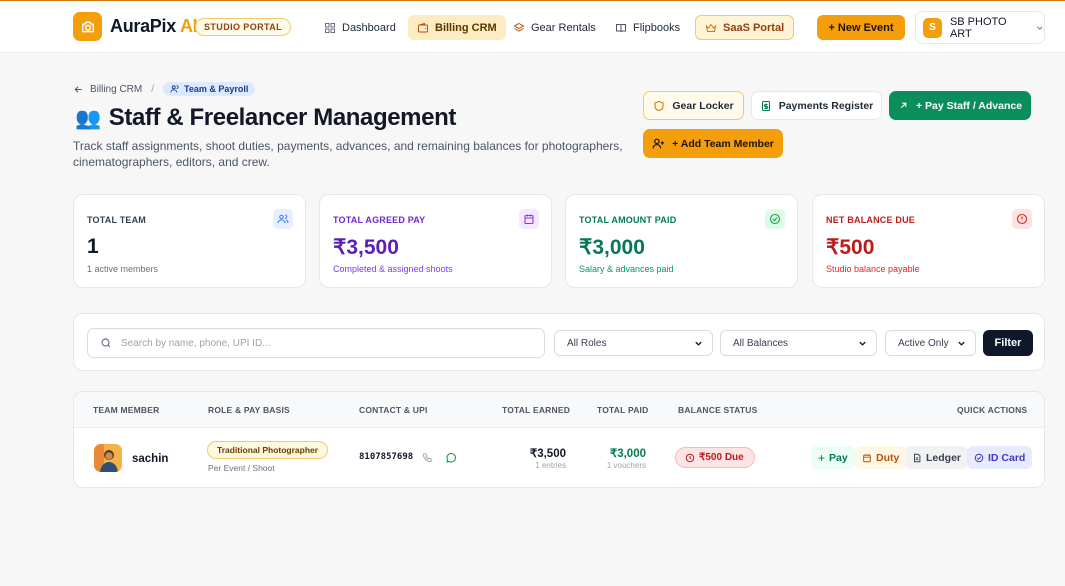 The width and height of the screenshot is (1065, 586). What do you see at coordinates (282, 117) in the screenshot?
I see `page-title-text: Staff & Freelancer Management` at bounding box center [282, 117].